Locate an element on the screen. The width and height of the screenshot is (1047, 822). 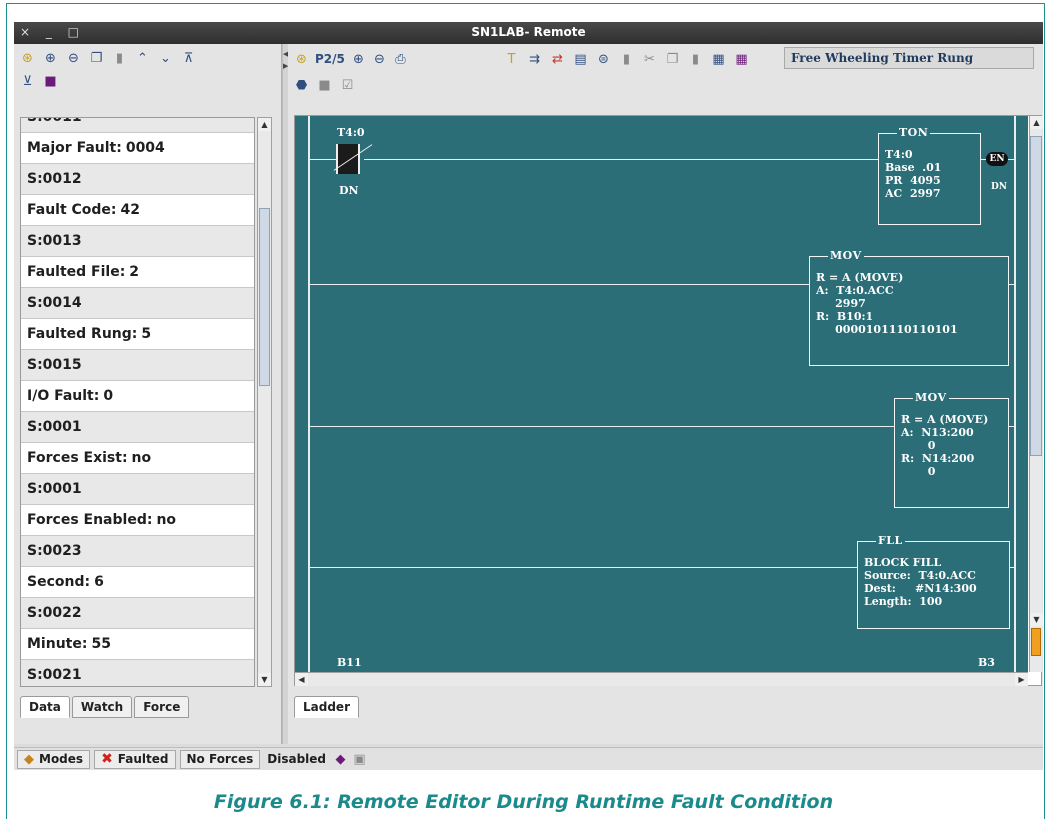
data-row-address: S:0013 is located at coordinates (137, 241).